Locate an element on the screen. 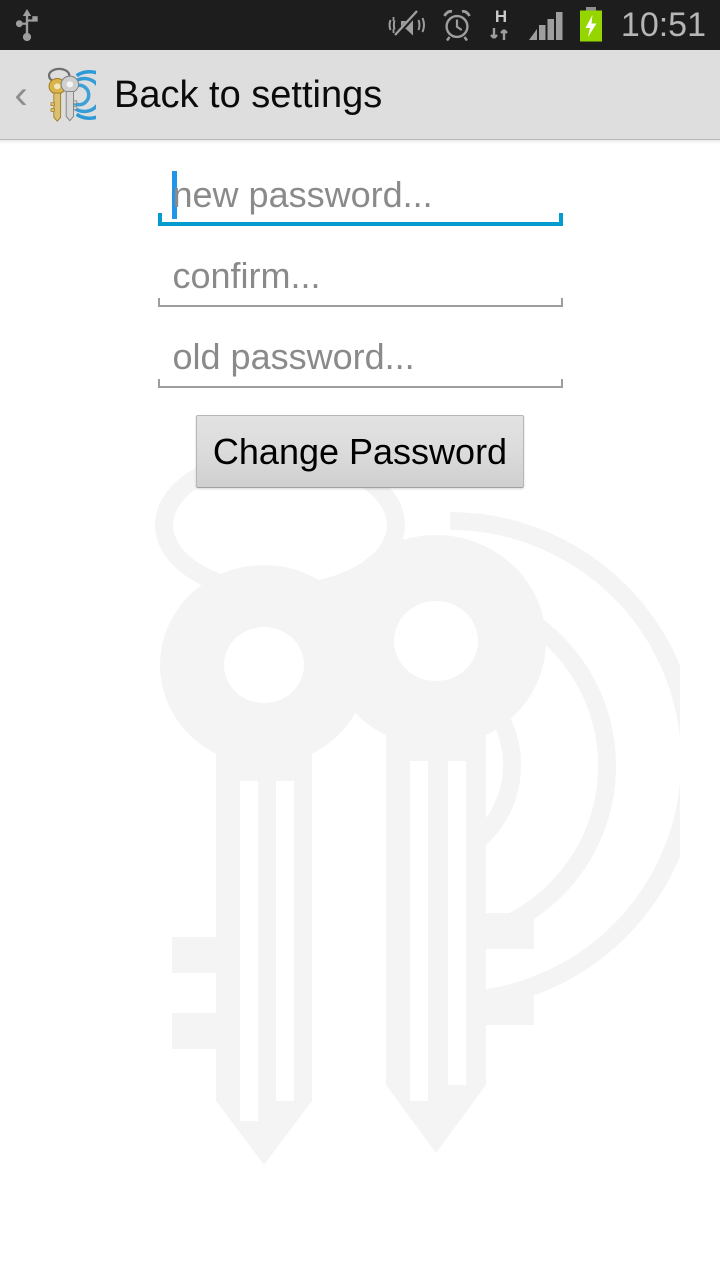 The height and width of the screenshot is (1280, 720). keepass-keys-icon is located at coordinates (71, 94).